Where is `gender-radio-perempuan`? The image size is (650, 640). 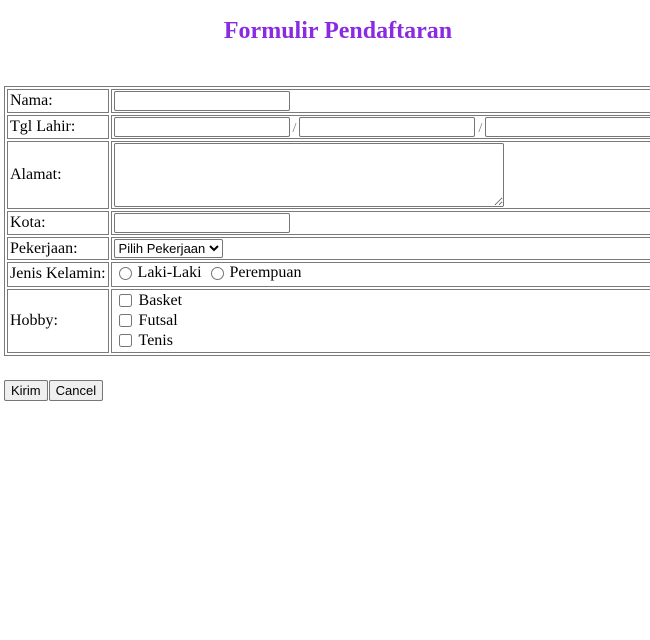
gender-radio-perempuan is located at coordinates (217, 273).